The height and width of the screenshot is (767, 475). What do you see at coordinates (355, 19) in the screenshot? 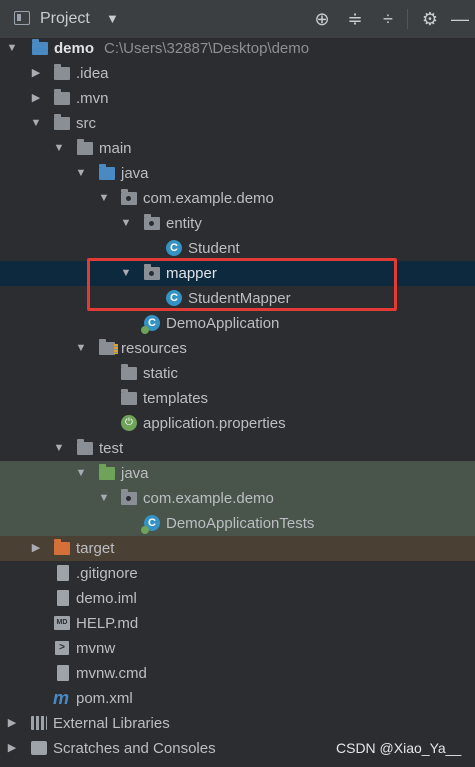
I see `expand-all-icon: ≑` at bounding box center [355, 19].